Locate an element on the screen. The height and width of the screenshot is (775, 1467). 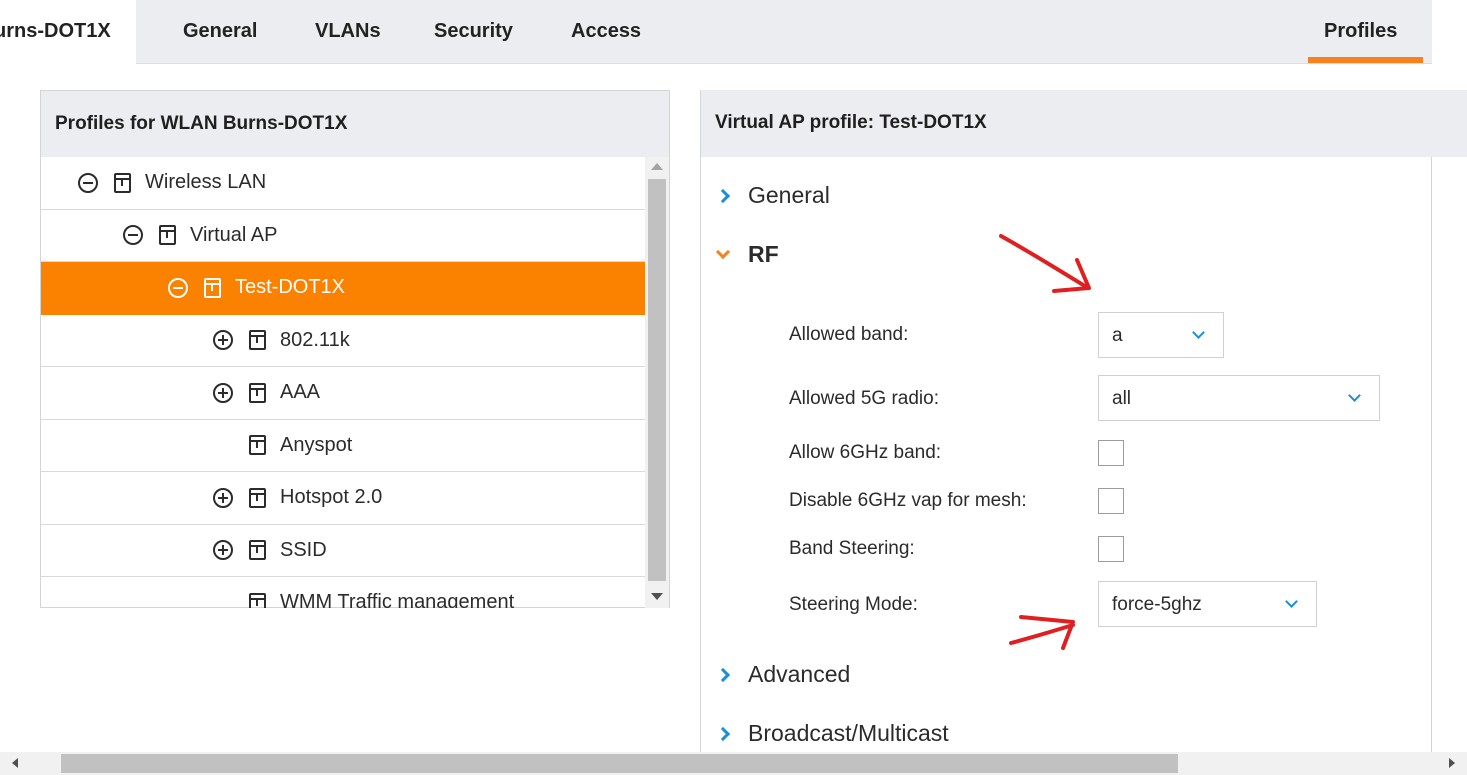
tree-item-label: WMM Traffic management is located at coordinates (397, 599).